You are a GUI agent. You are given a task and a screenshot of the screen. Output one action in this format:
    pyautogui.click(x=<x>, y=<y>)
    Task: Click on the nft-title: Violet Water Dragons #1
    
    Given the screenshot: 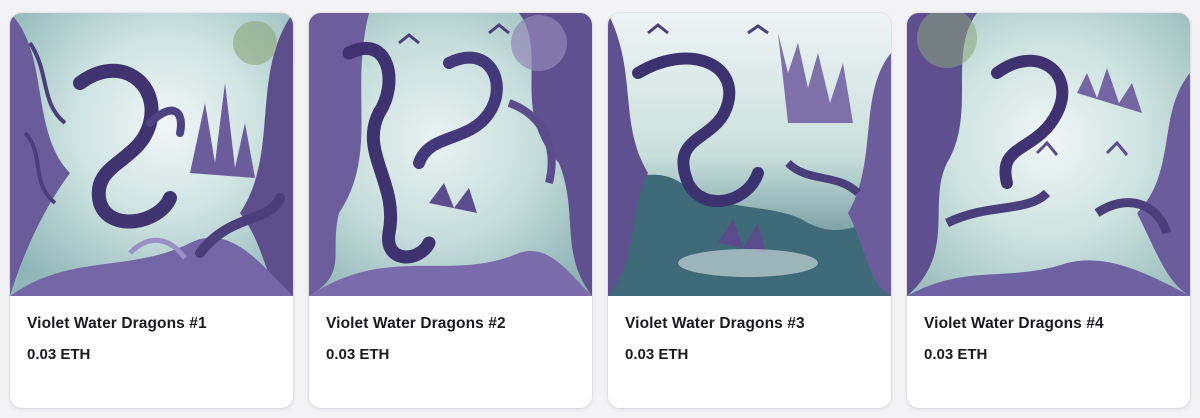 What is the action you would take?
    pyautogui.click(x=117, y=323)
    